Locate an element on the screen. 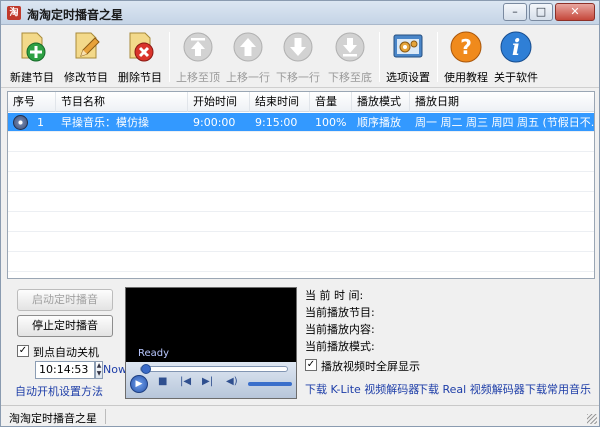 The width and height of the screenshot is (600, 427). status-text: 淘淘定时播音之星 is located at coordinates (53, 418).